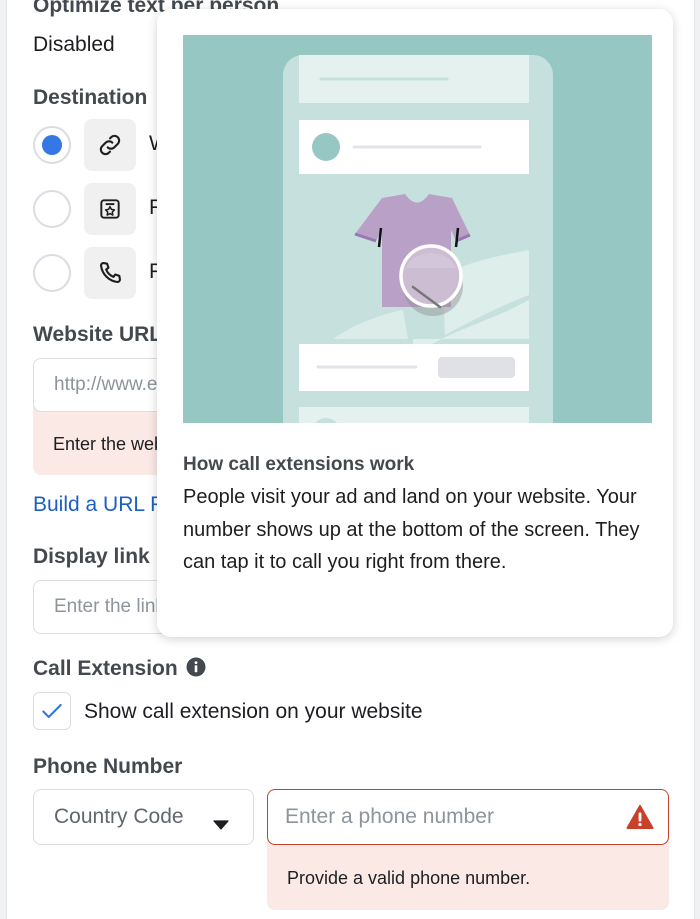 This screenshot has width=700, height=919. What do you see at coordinates (253, 711) in the screenshot?
I see `call-extension-checkbox-label: Show call extension on your website` at bounding box center [253, 711].